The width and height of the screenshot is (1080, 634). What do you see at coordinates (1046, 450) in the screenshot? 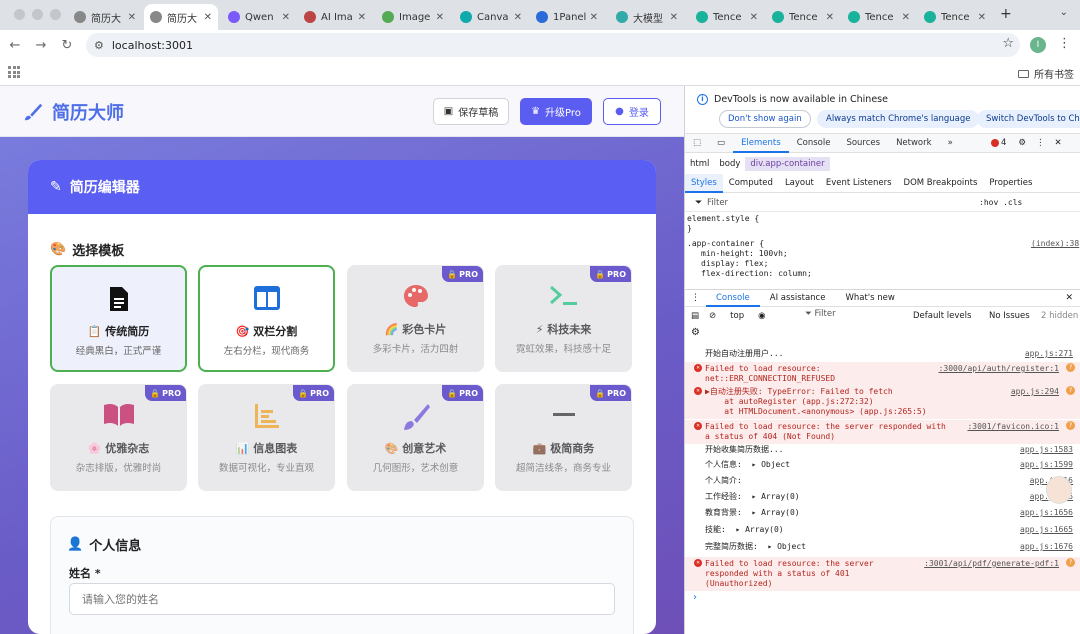
I see `console-source-link: app.js:1583` at bounding box center [1046, 450].